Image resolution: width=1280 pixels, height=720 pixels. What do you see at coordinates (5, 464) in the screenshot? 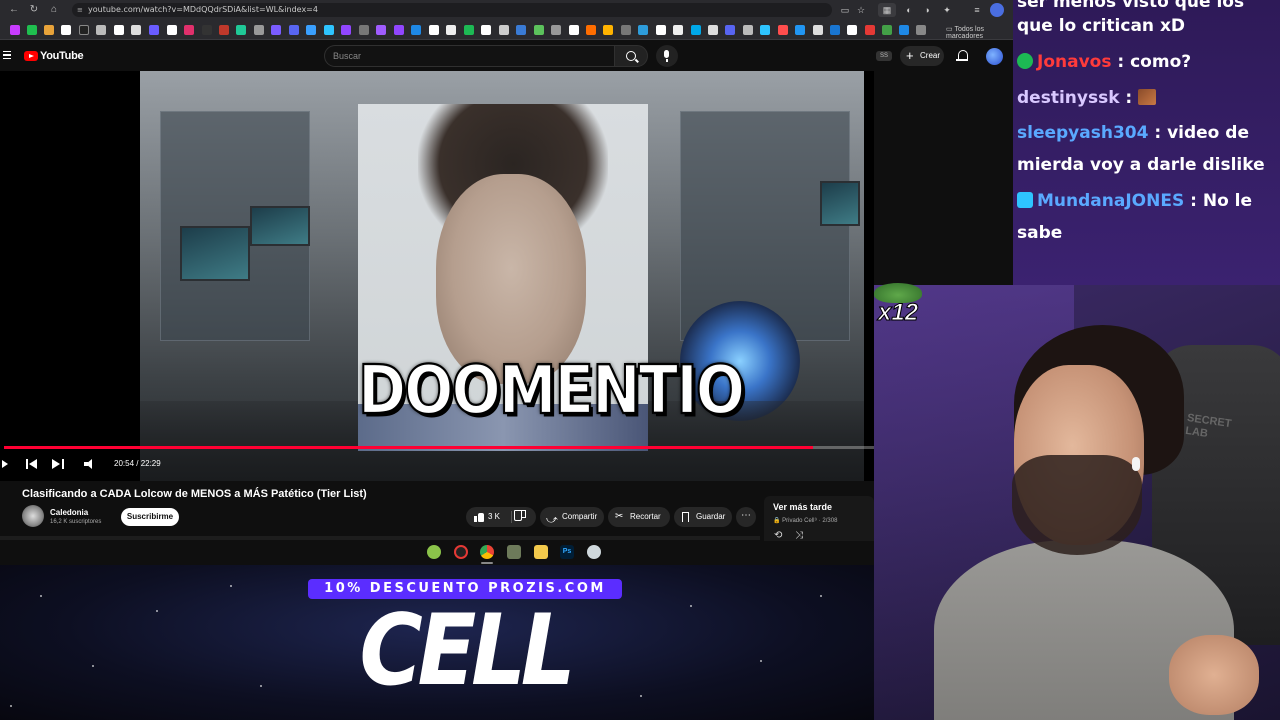
I see `play-icon` at bounding box center [5, 464].